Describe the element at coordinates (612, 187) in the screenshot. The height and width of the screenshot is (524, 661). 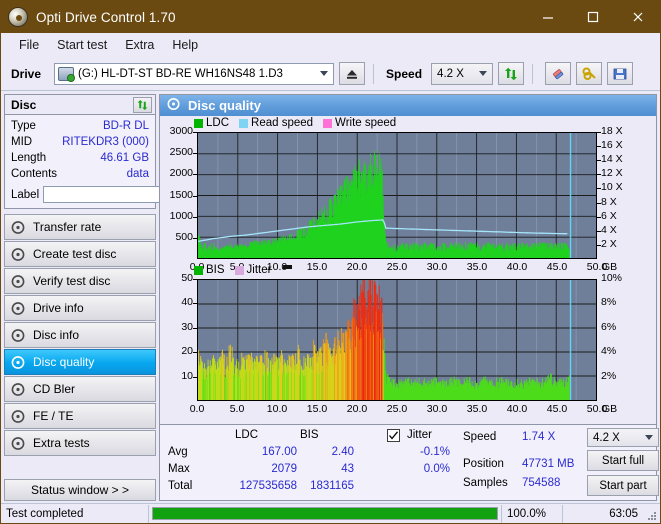
I see `ldc-ytick-right-4: 10 X` at that location.